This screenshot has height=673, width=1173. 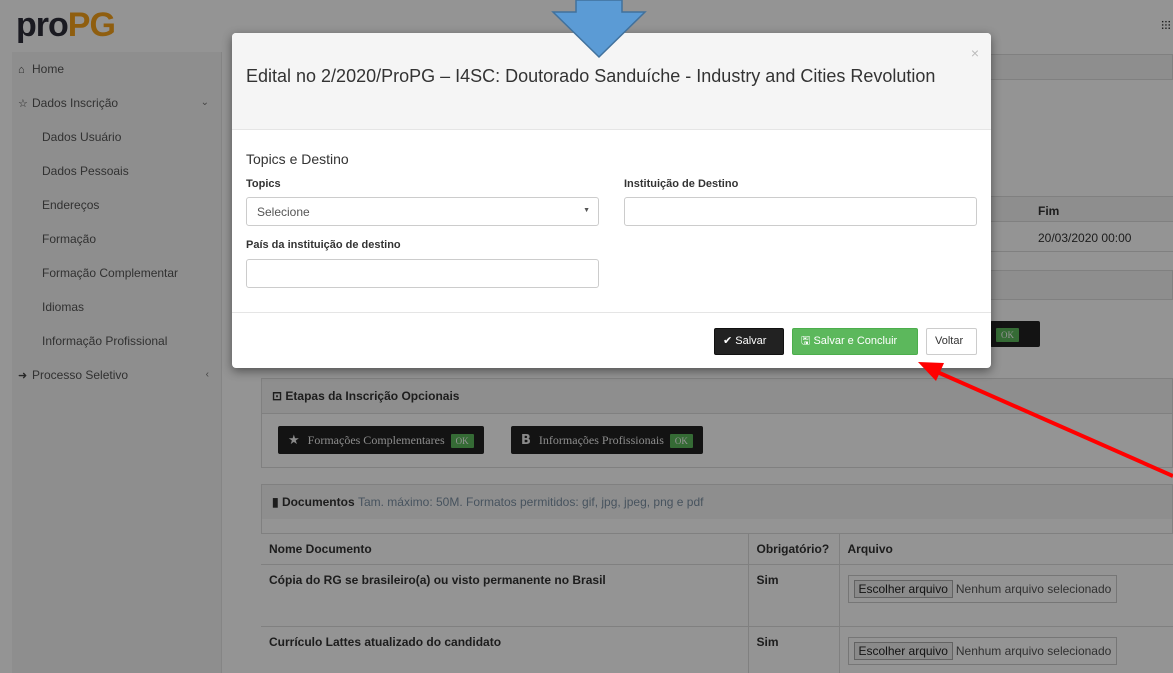 What do you see at coordinates (599, 29) in the screenshot?
I see `annotation-blue-arrow` at bounding box center [599, 29].